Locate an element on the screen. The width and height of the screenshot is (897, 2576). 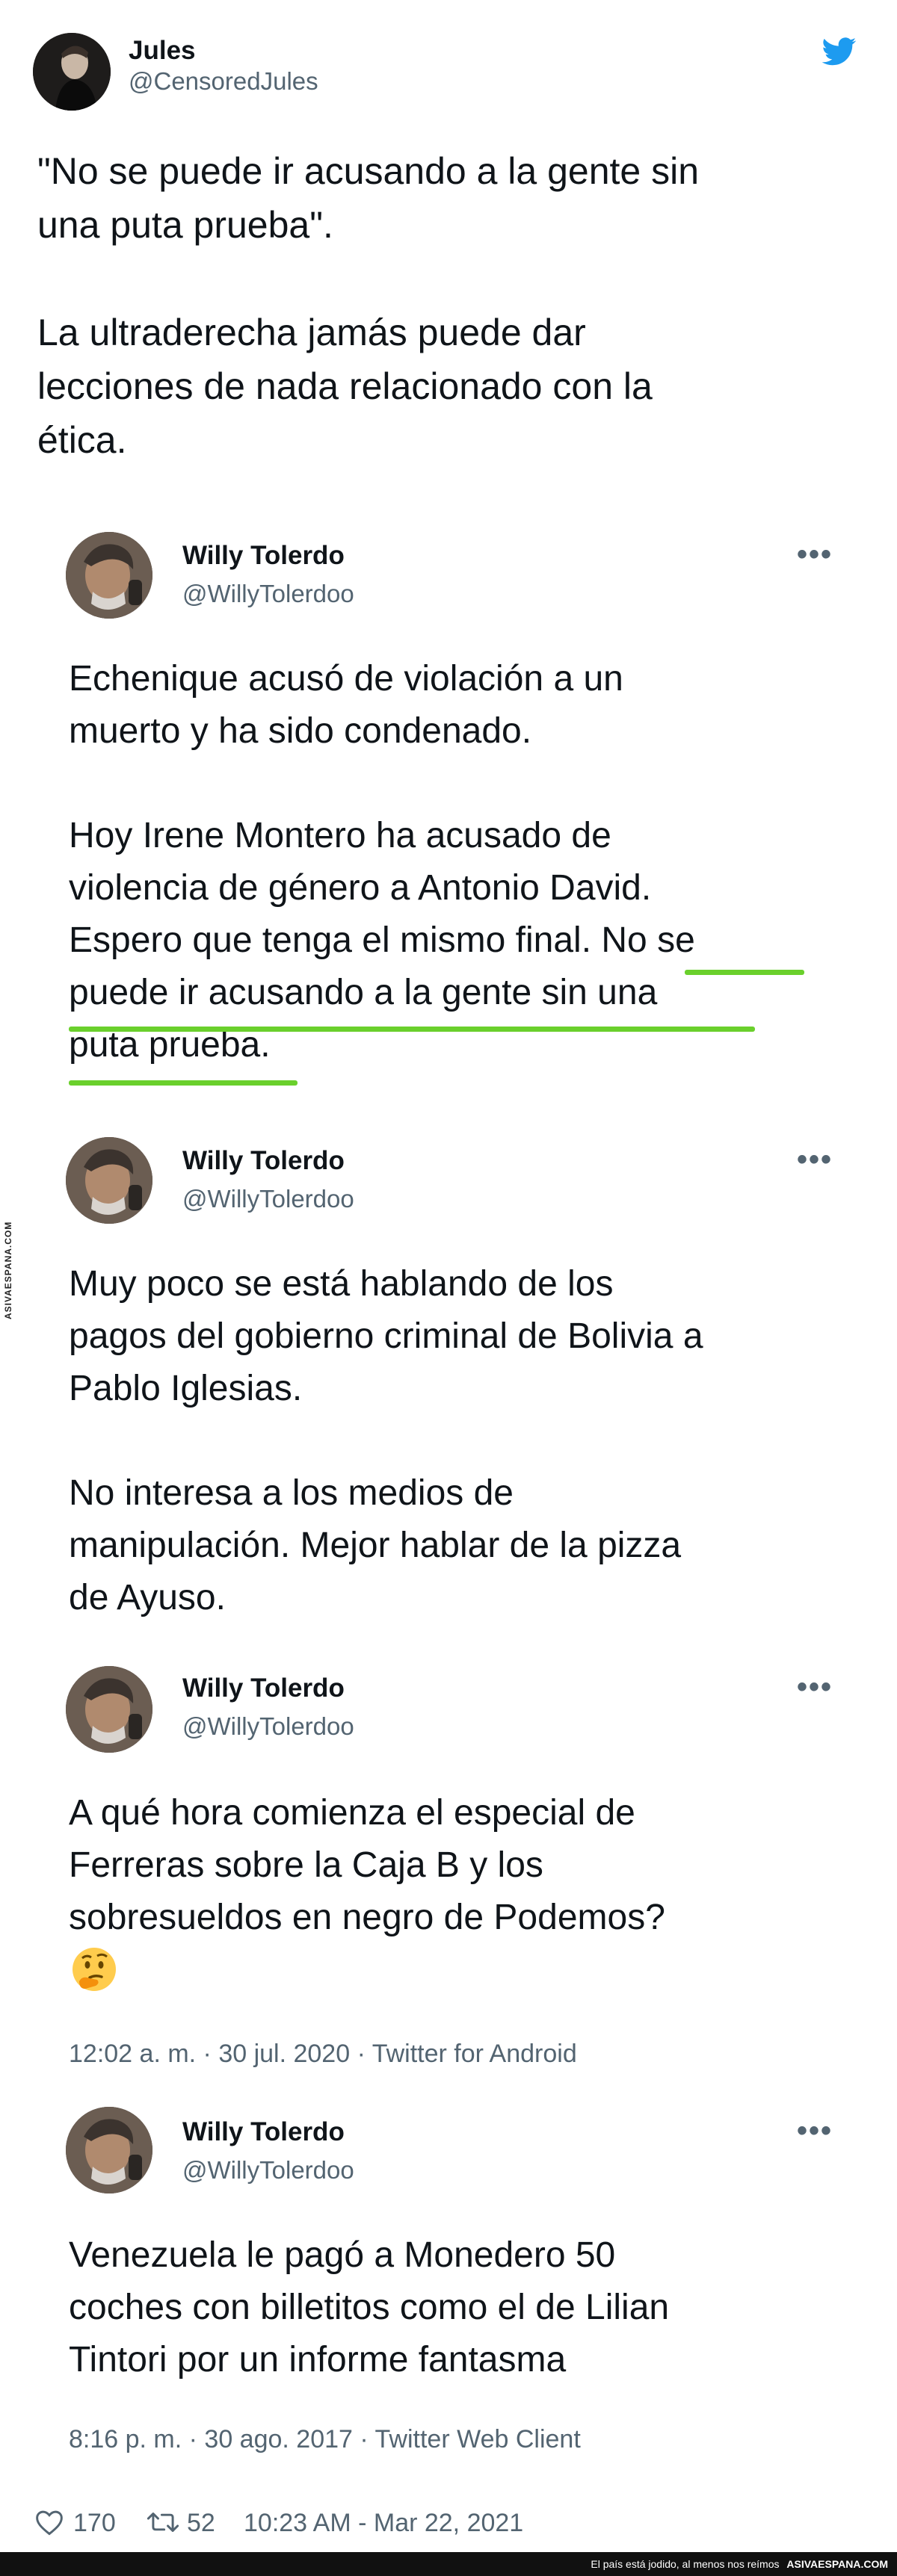
footer-watermark-brand: ASIVAESPANA.COM is located at coordinates (837, 2564).